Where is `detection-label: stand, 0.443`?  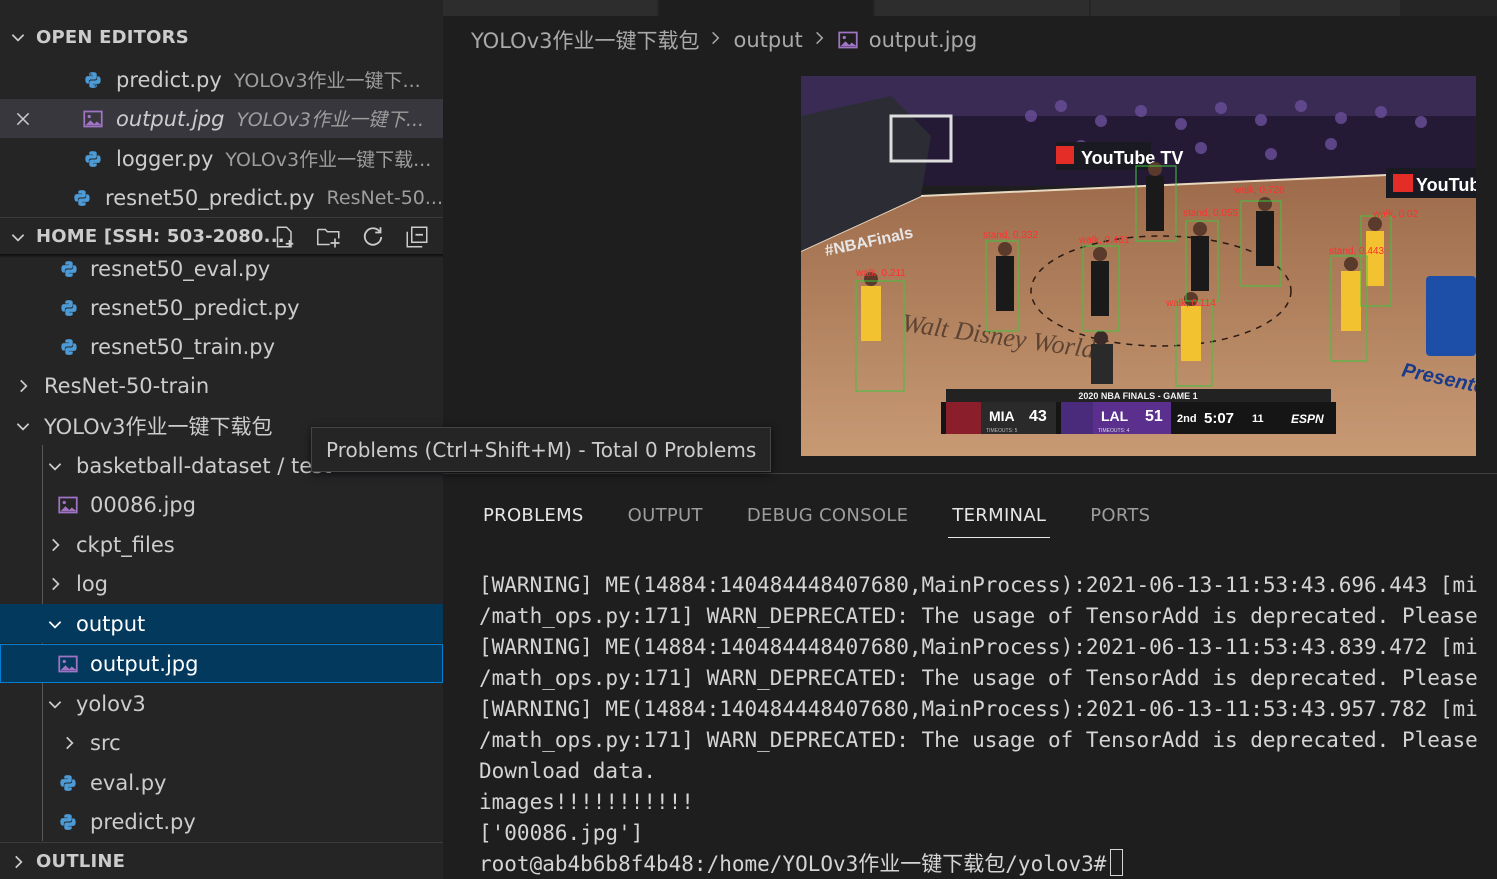
detection-label: stand, 0.443 is located at coordinates (1356, 251).